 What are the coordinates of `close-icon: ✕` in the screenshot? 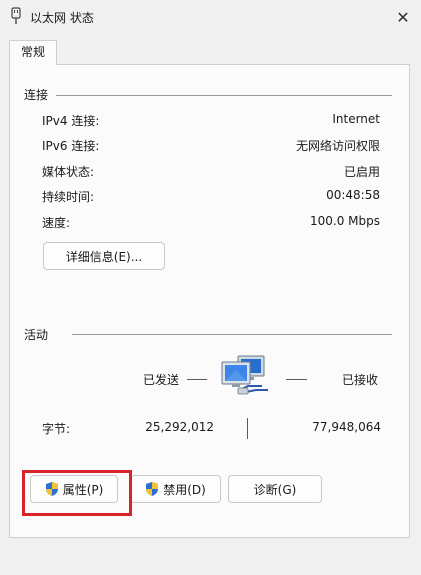 It's located at (403, 17).